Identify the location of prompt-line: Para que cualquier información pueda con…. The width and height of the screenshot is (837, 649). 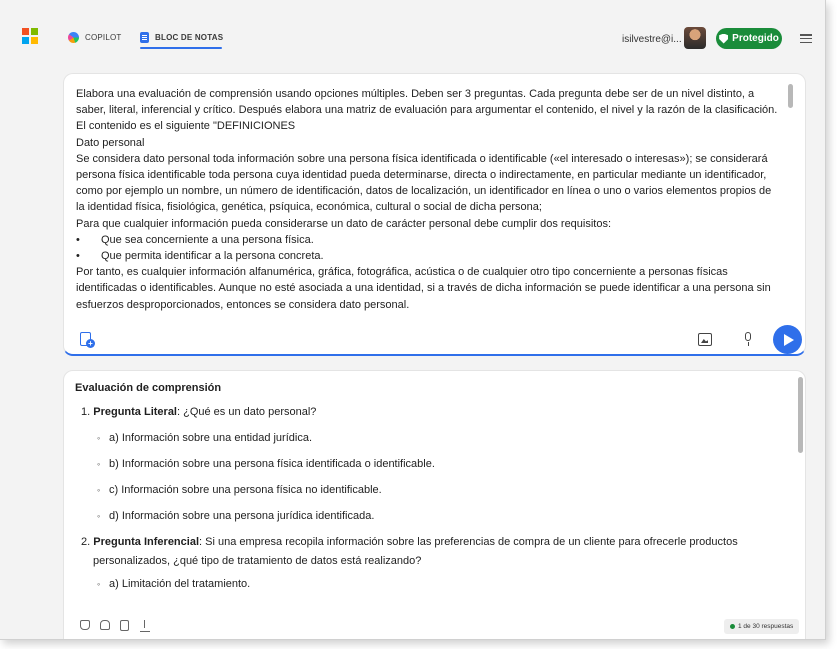
(344, 223).